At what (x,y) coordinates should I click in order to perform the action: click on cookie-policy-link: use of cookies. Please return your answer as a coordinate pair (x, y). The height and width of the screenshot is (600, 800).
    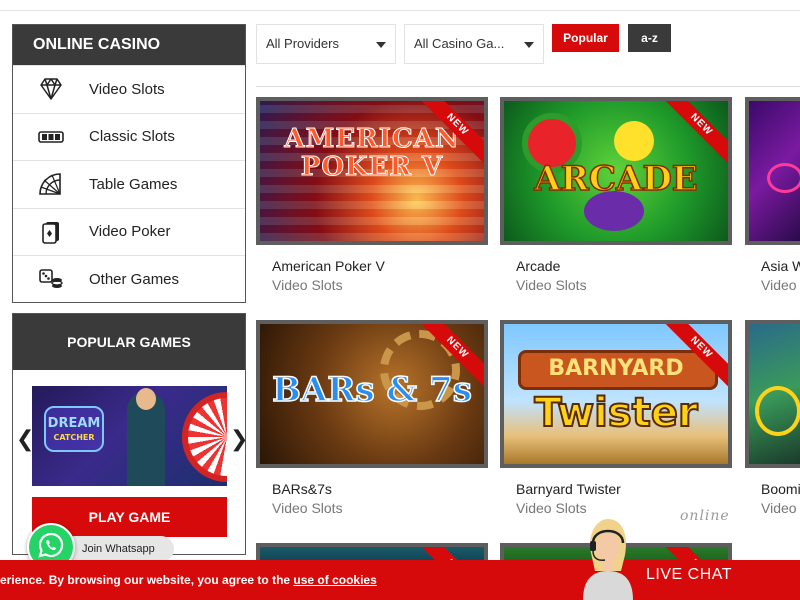
    Looking at the image, I should click on (334, 580).